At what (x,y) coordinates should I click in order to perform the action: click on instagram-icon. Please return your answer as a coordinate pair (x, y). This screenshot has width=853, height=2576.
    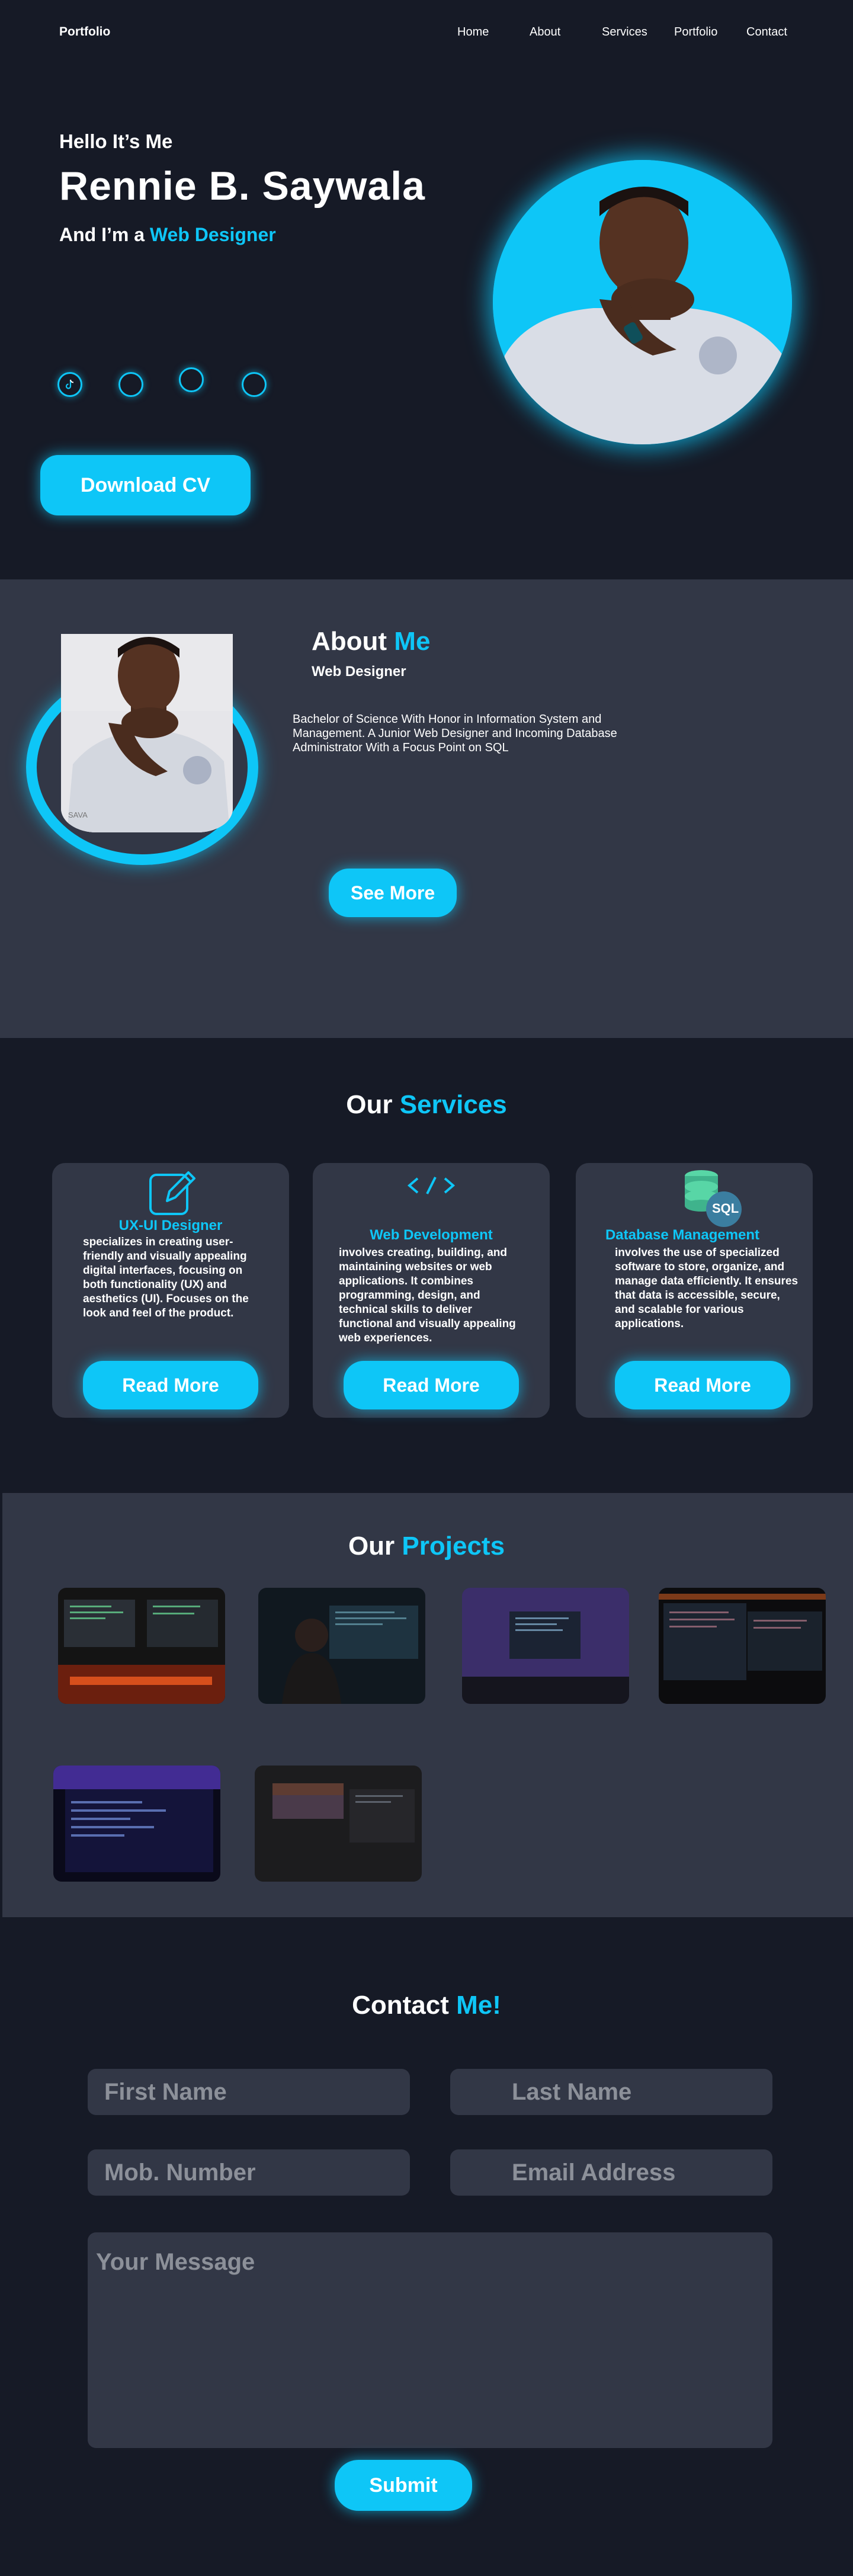
    Looking at the image, I should click on (254, 384).